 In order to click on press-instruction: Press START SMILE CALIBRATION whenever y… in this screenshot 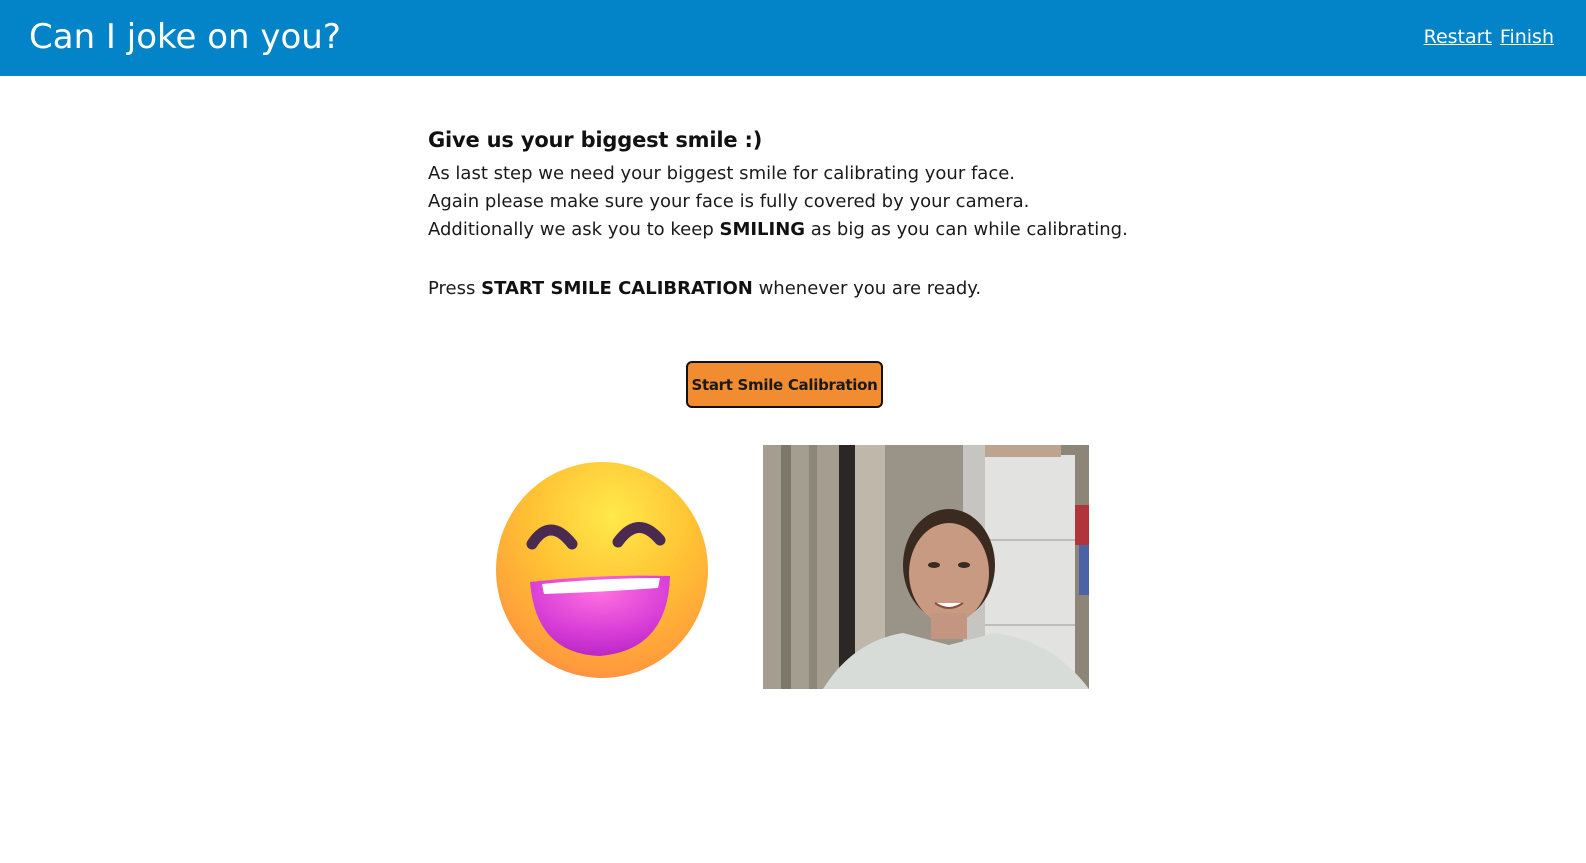, I will do `click(808, 289)`.